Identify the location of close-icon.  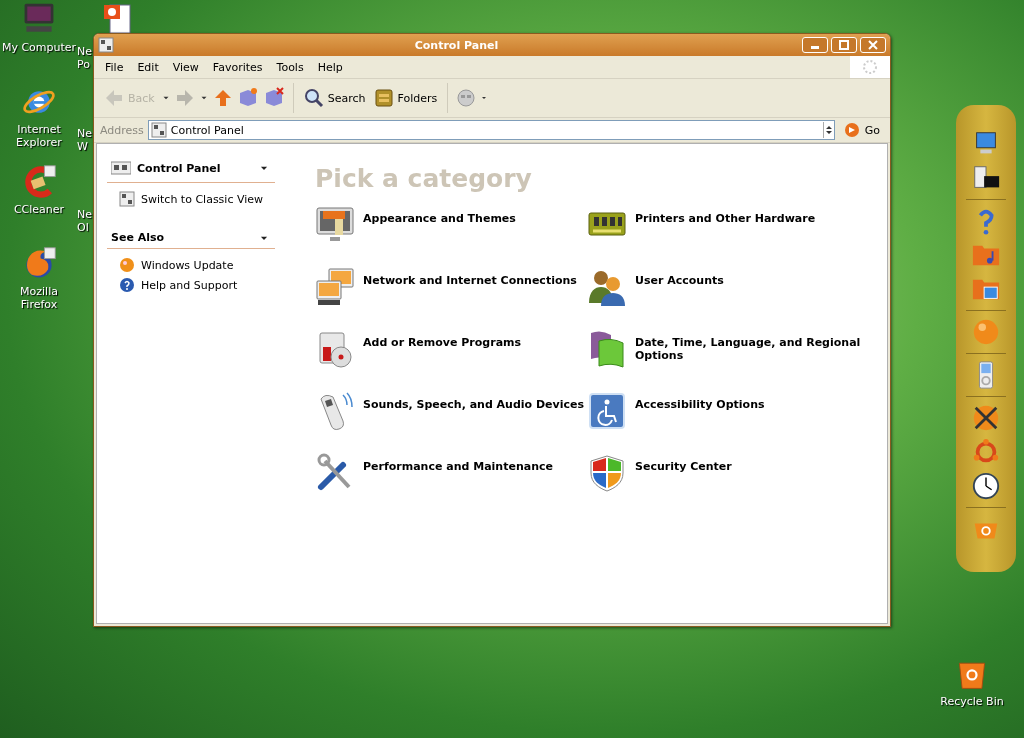
(873, 45).